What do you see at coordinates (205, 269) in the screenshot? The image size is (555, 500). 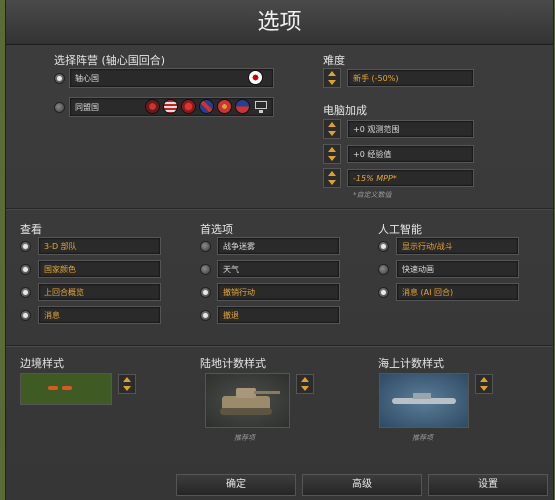 I see `weather-radio` at bounding box center [205, 269].